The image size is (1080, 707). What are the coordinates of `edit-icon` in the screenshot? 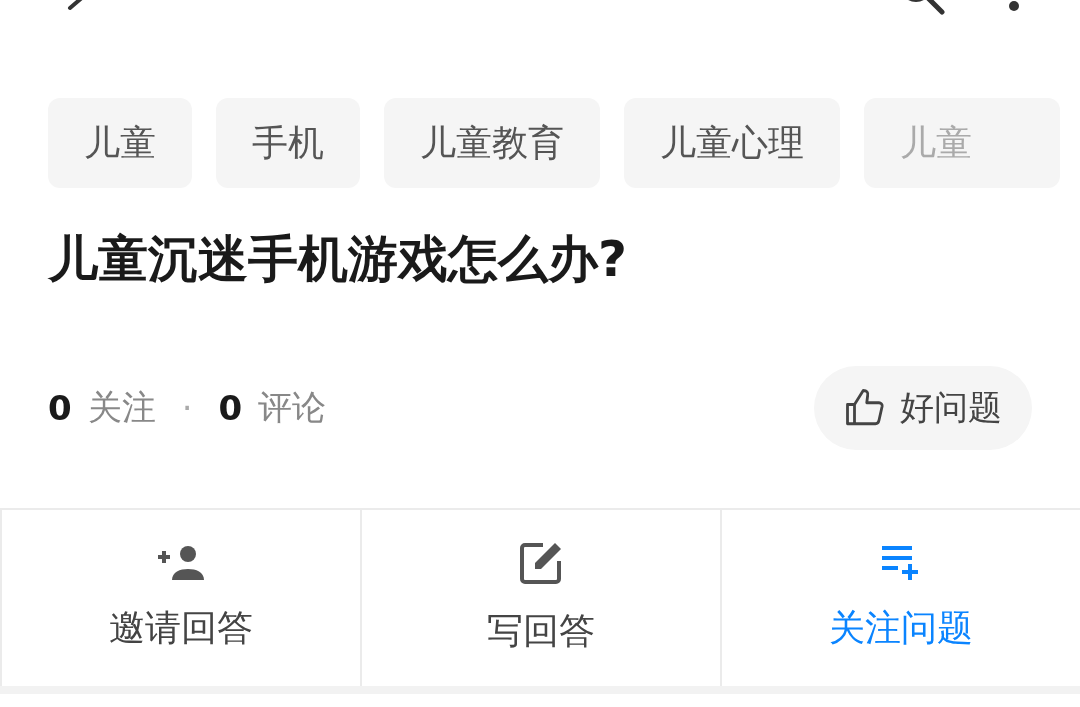 It's located at (541, 562).